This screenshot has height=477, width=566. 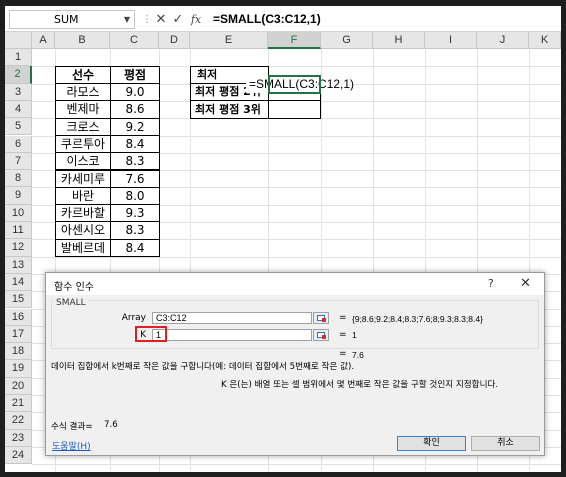 What do you see at coordinates (83, 213) in the screenshot?
I see `player-cell: 카르바할` at bounding box center [83, 213].